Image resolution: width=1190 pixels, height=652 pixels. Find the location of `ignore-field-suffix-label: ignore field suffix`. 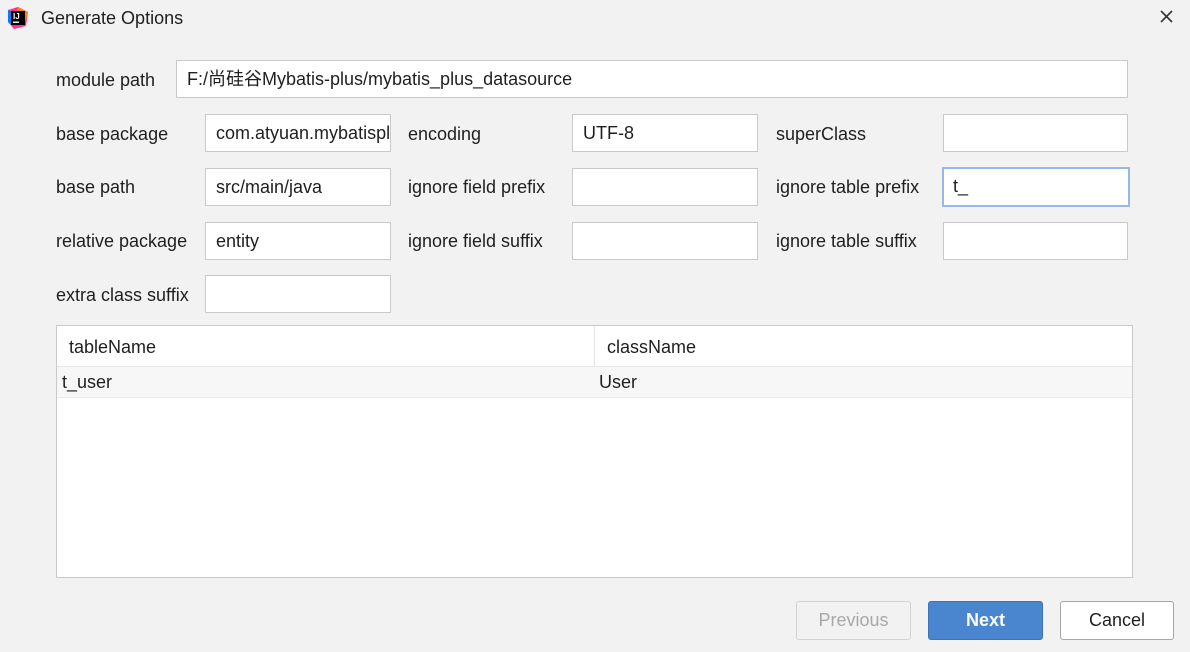

ignore-field-suffix-label: ignore field suffix is located at coordinates (475, 241).